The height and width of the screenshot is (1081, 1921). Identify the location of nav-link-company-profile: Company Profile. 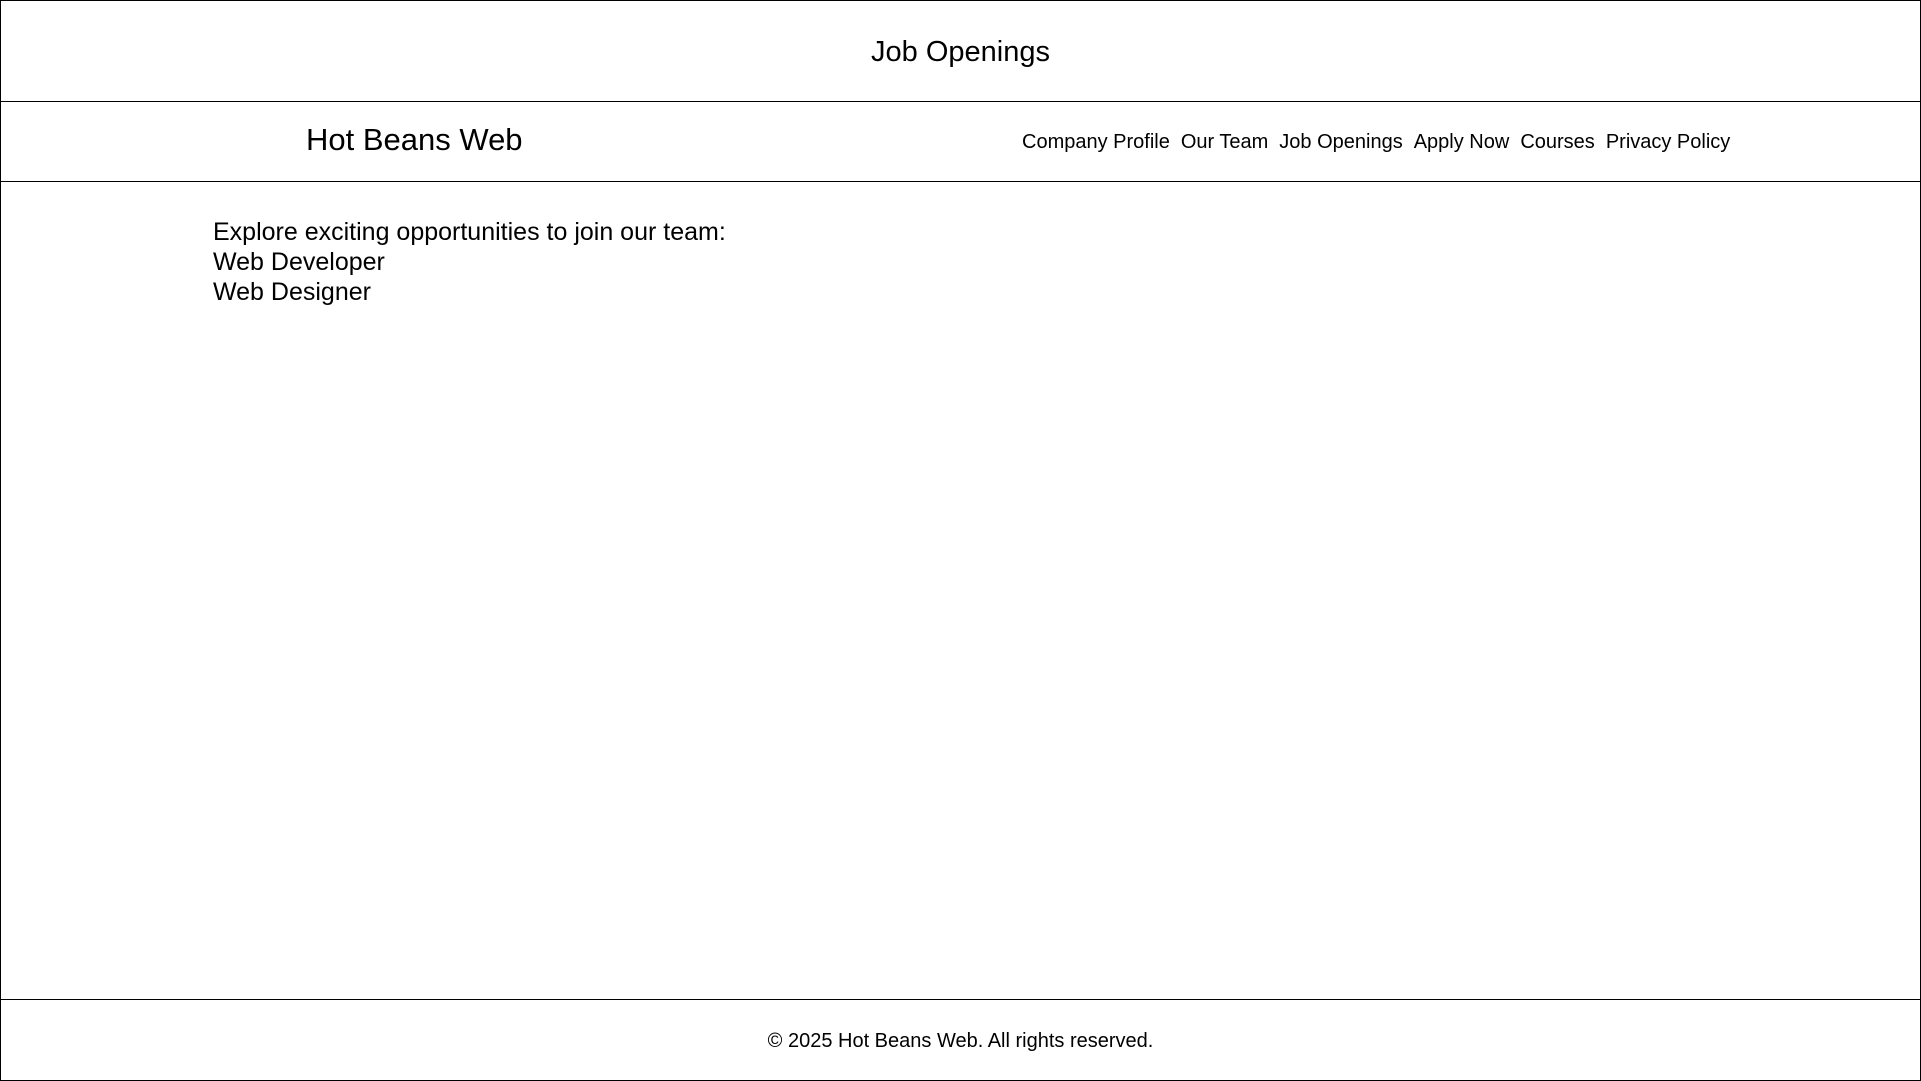
(1096, 142).